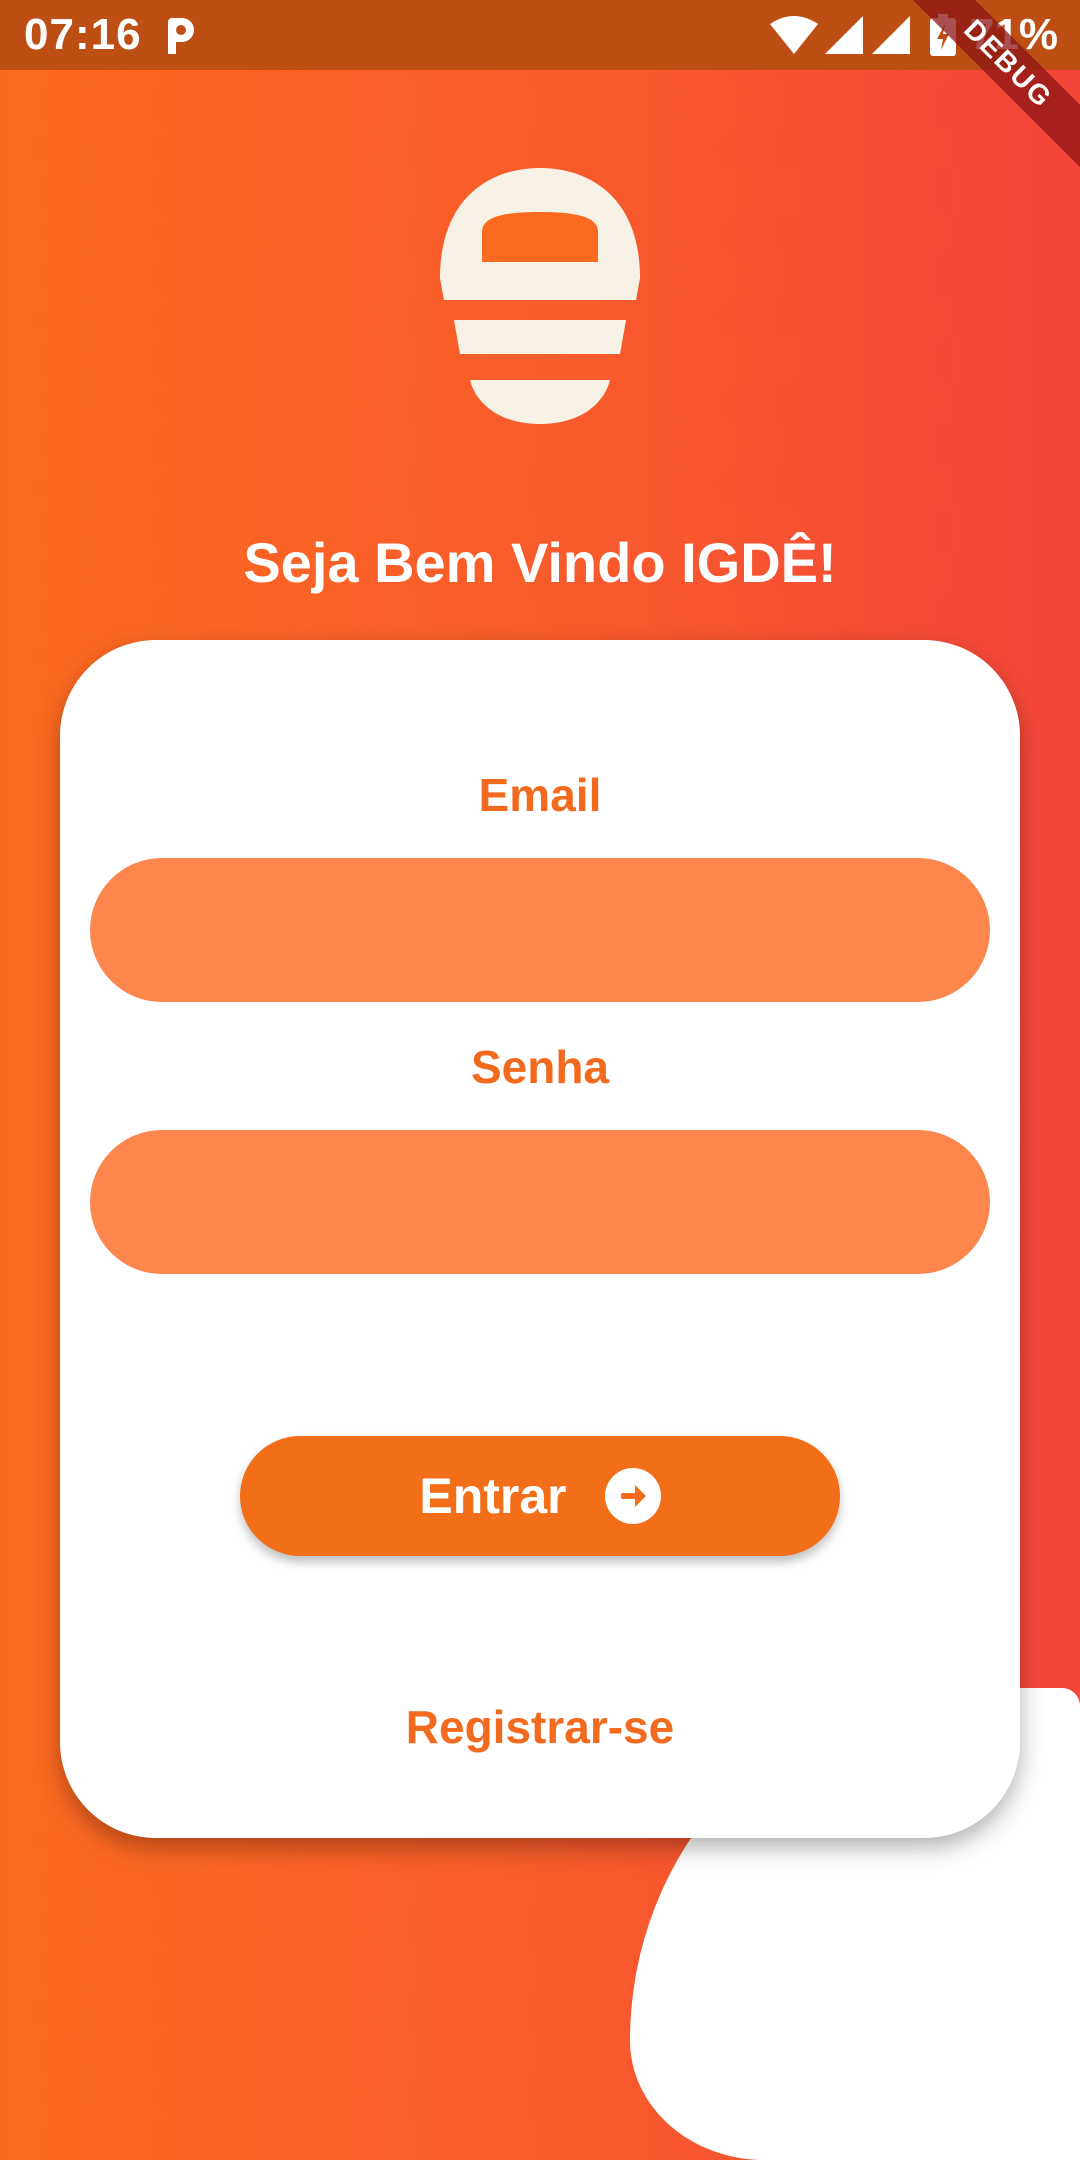 Image resolution: width=1080 pixels, height=2160 pixels. What do you see at coordinates (493, 1496) in the screenshot?
I see `login-button-label: Entrar` at bounding box center [493, 1496].